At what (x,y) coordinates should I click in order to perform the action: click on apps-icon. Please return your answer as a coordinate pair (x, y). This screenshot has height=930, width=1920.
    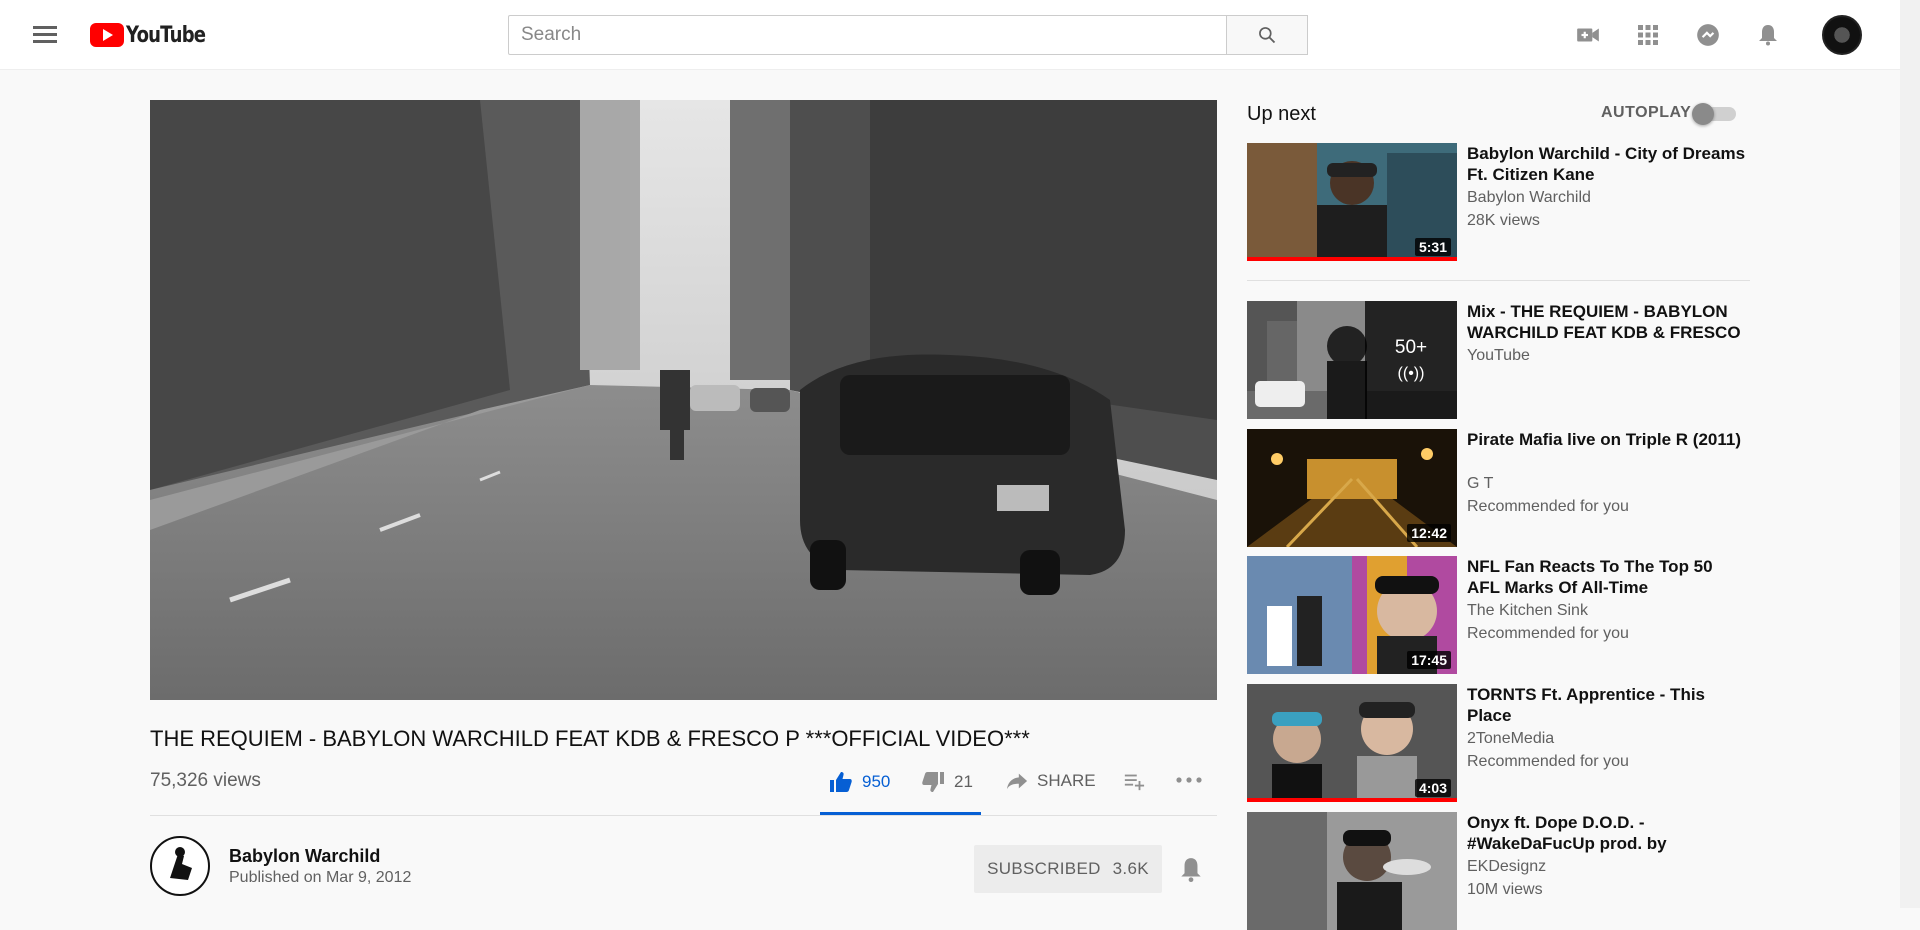
    Looking at the image, I should click on (1648, 35).